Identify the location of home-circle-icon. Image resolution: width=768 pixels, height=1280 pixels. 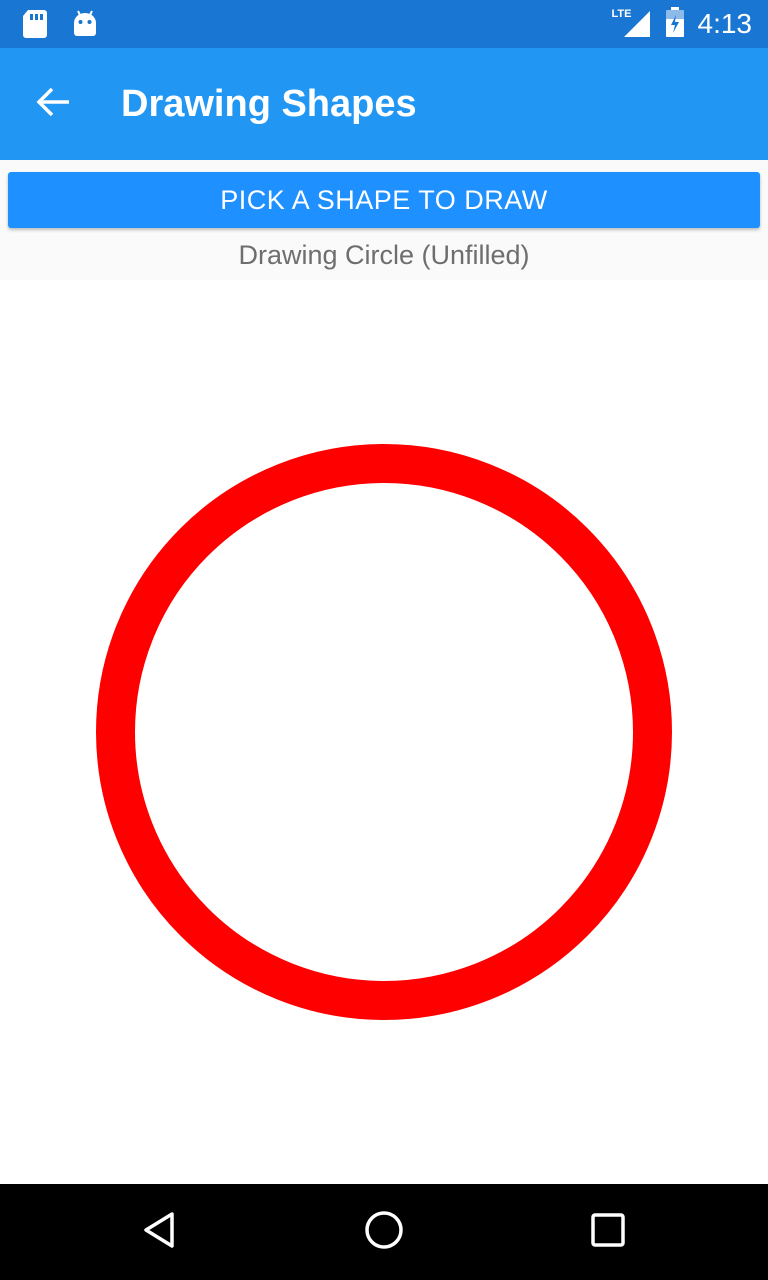
(384, 1232).